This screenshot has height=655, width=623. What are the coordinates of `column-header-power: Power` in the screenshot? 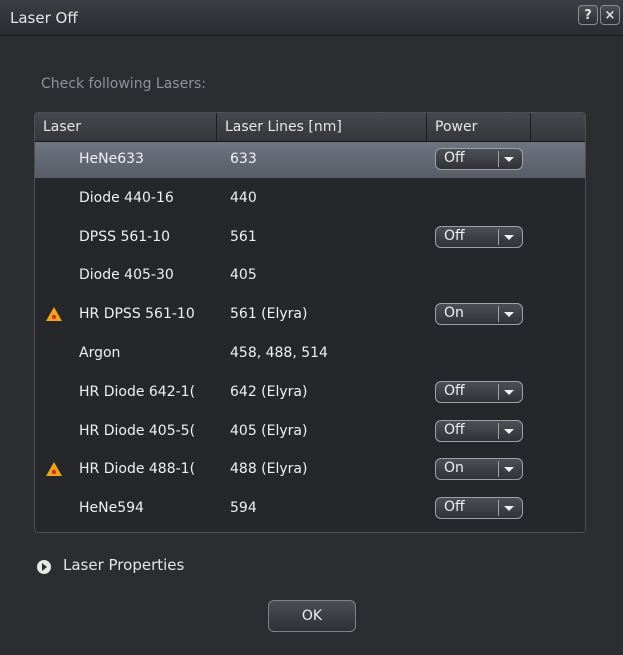 It's located at (479, 127).